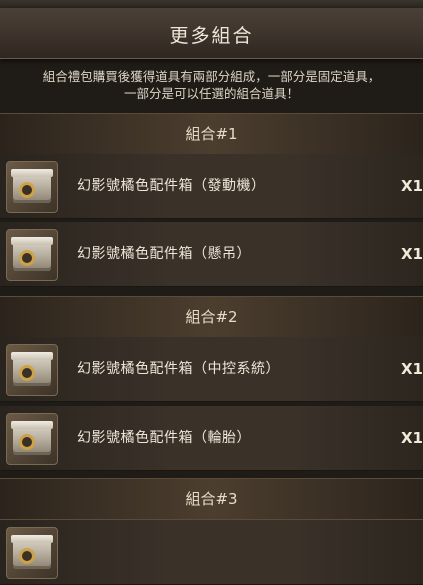 The image size is (423, 585). Describe the element at coordinates (164, 254) in the screenshot. I see `item-name: 幻影號橘色配件箱（懸吊）` at that location.